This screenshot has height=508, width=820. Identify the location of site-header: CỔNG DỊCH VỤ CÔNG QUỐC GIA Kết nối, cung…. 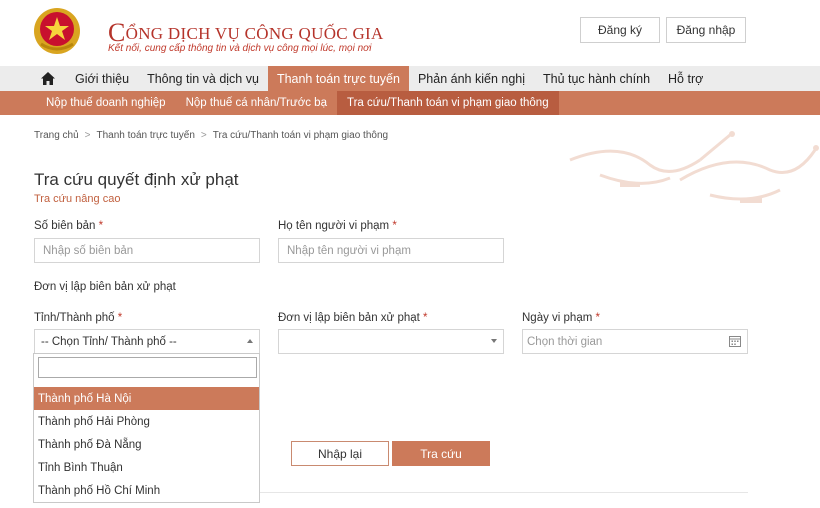
(410, 33).